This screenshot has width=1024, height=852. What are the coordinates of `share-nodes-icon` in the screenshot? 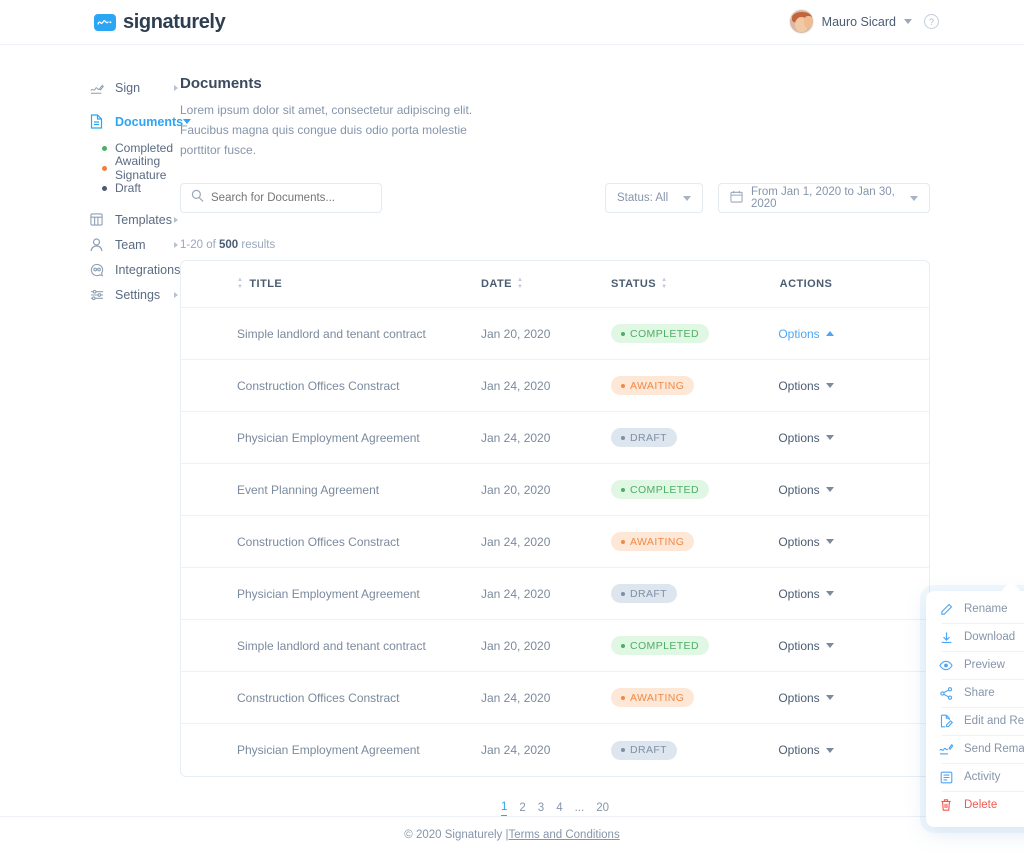 It's located at (946, 693).